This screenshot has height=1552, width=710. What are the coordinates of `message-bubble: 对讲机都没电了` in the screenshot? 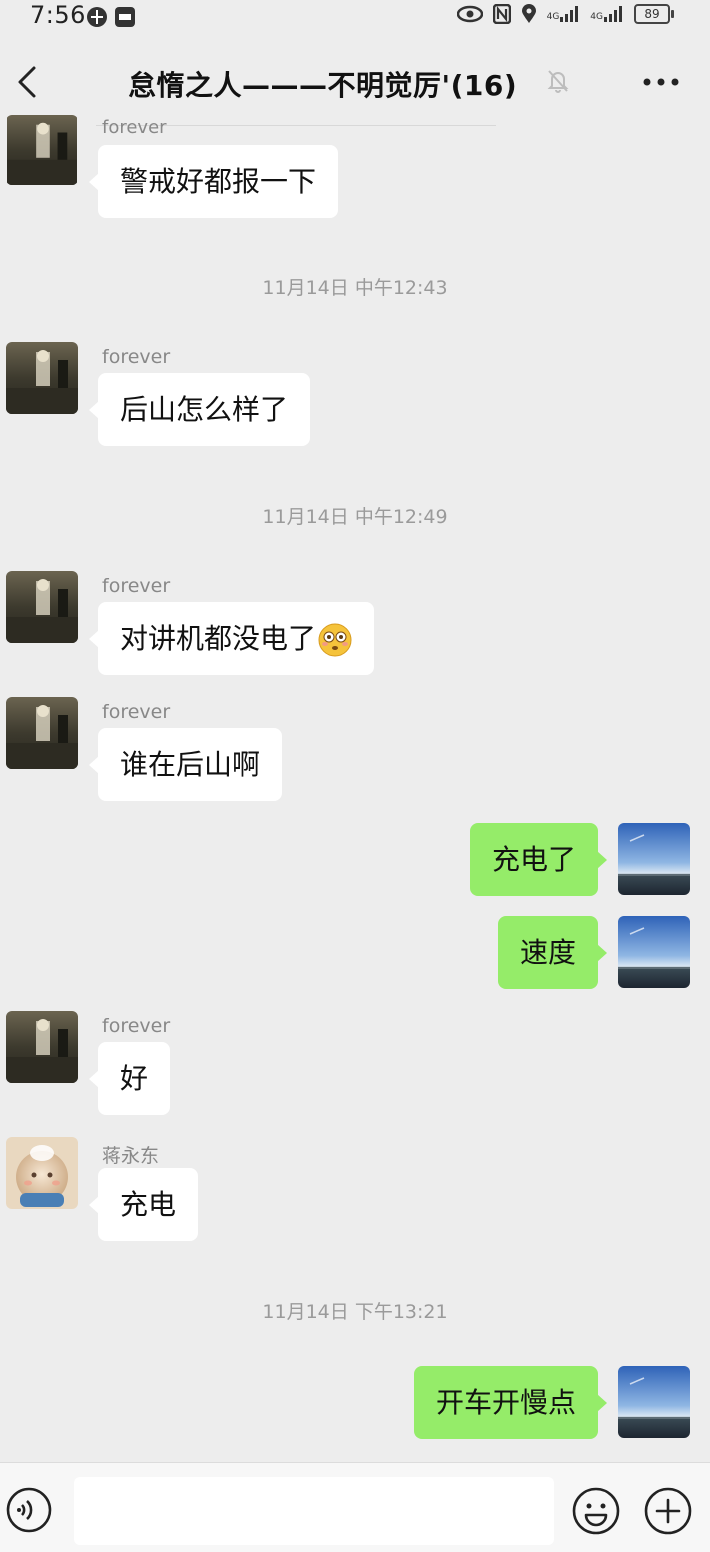 It's located at (231, 638).